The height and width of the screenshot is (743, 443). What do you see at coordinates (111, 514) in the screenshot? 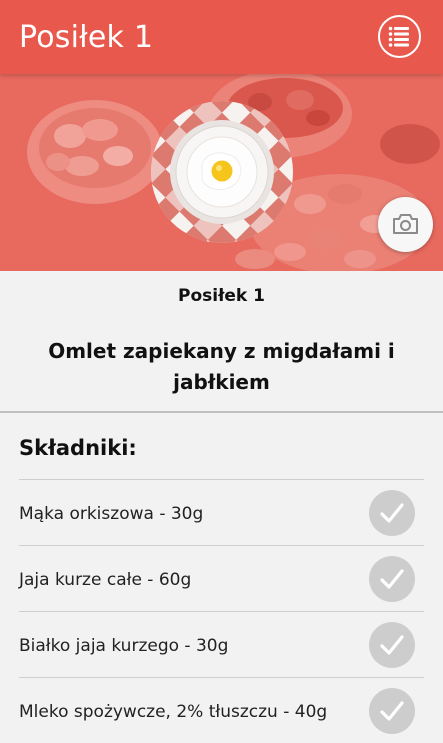
I see `ingredient-label: Mąka orkiszowa - 30g` at bounding box center [111, 514].